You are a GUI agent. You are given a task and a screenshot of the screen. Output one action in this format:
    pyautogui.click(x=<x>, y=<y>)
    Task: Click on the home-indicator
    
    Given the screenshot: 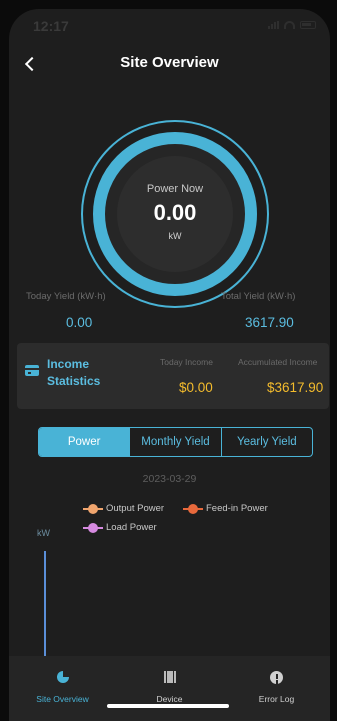 What is the action you would take?
    pyautogui.click(x=168, y=706)
    